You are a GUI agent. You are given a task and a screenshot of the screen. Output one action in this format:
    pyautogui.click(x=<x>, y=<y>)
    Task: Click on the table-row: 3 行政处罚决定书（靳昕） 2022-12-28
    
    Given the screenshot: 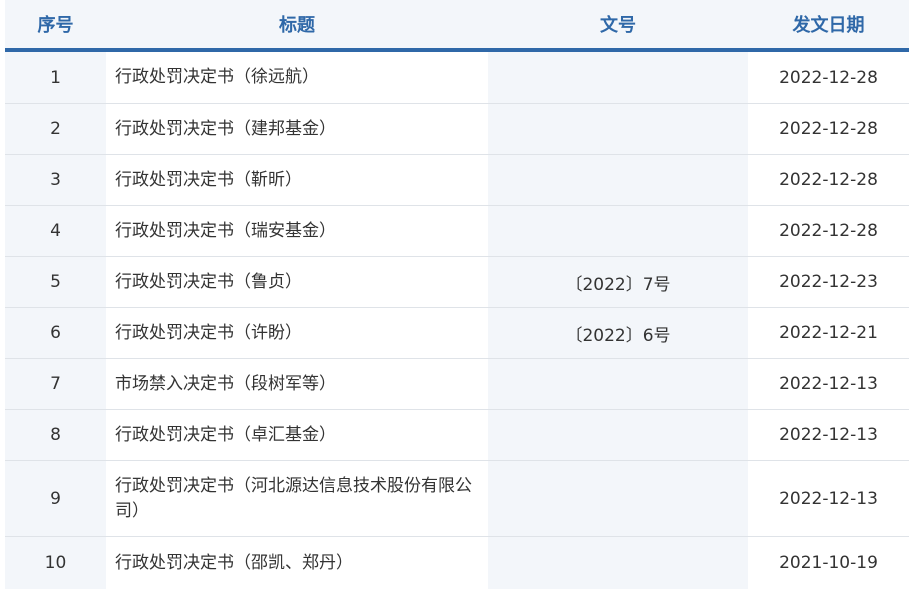 What is the action you would take?
    pyautogui.click(x=457, y=180)
    